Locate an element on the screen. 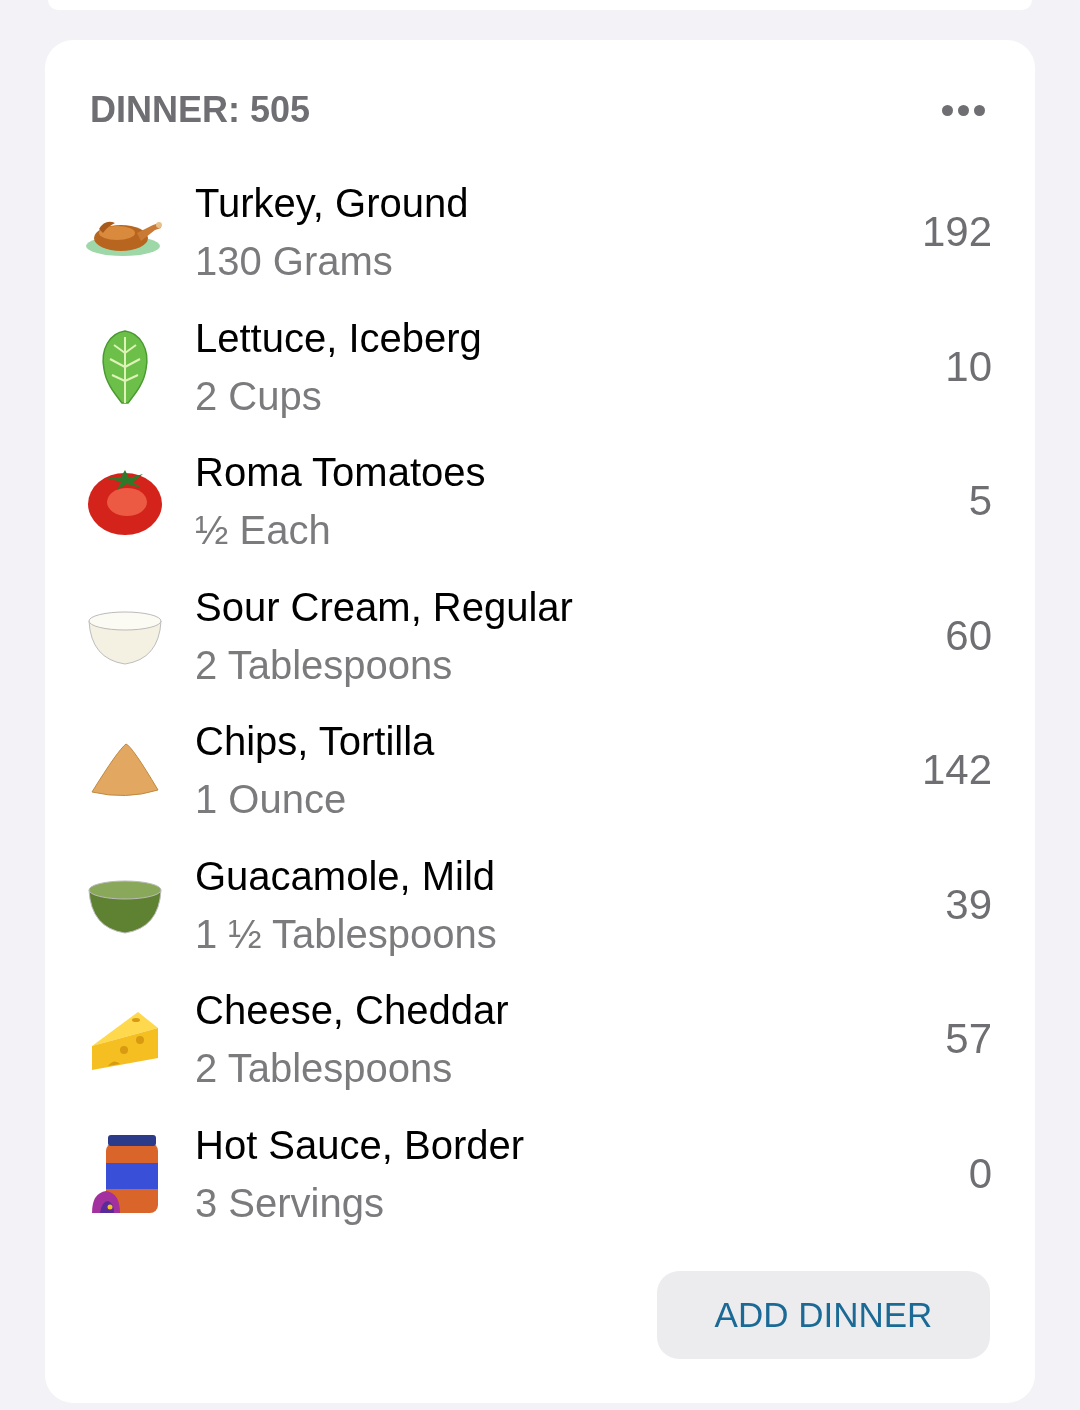 The image size is (1080, 1410). meal-title: DINNER: 505 is located at coordinates (200, 110).